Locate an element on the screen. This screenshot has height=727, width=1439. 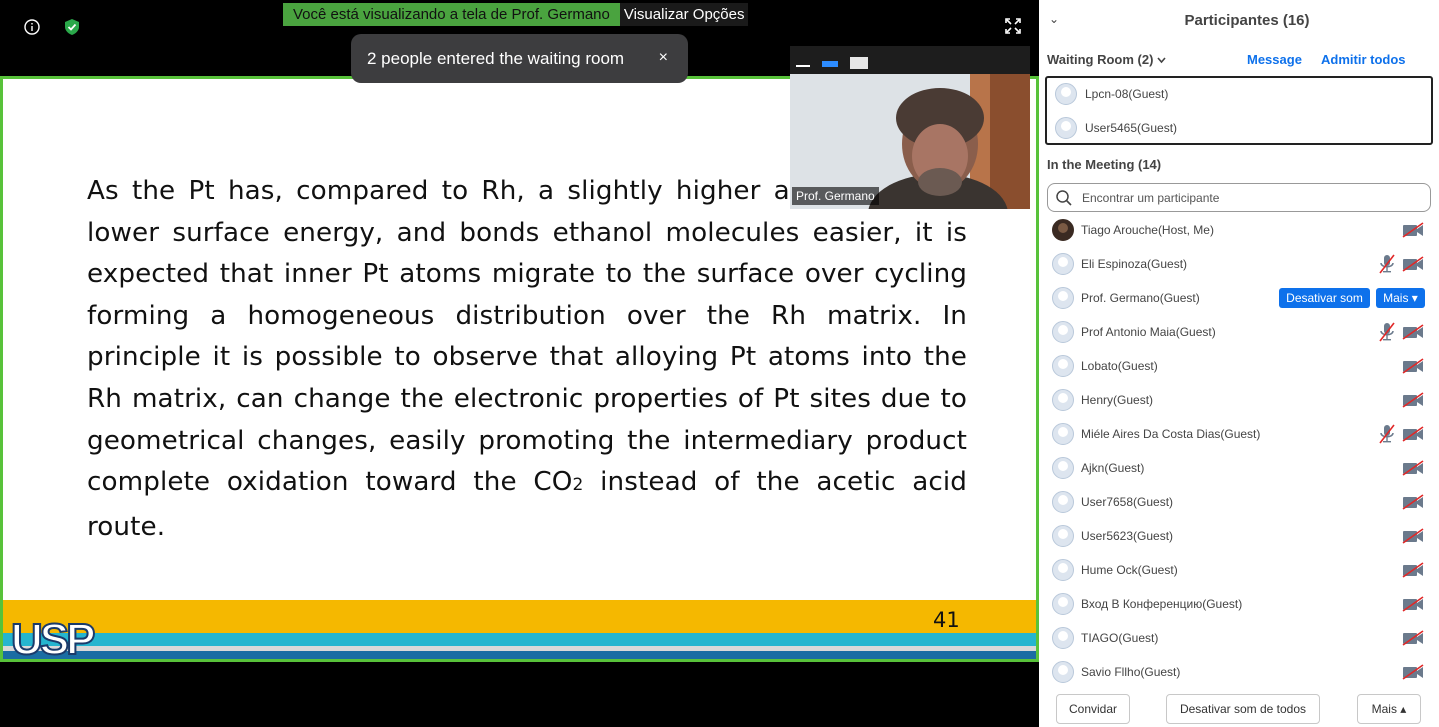
usp-logo: USP is located at coordinates (54, 636).